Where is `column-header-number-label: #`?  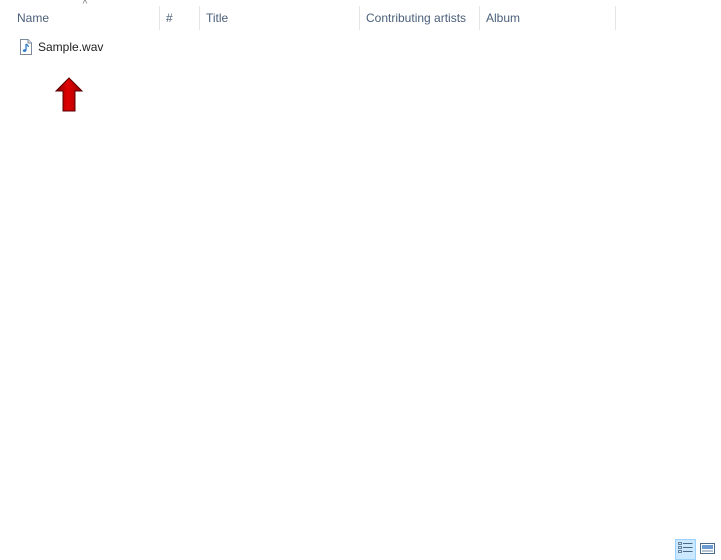 column-header-number-label: # is located at coordinates (169, 18).